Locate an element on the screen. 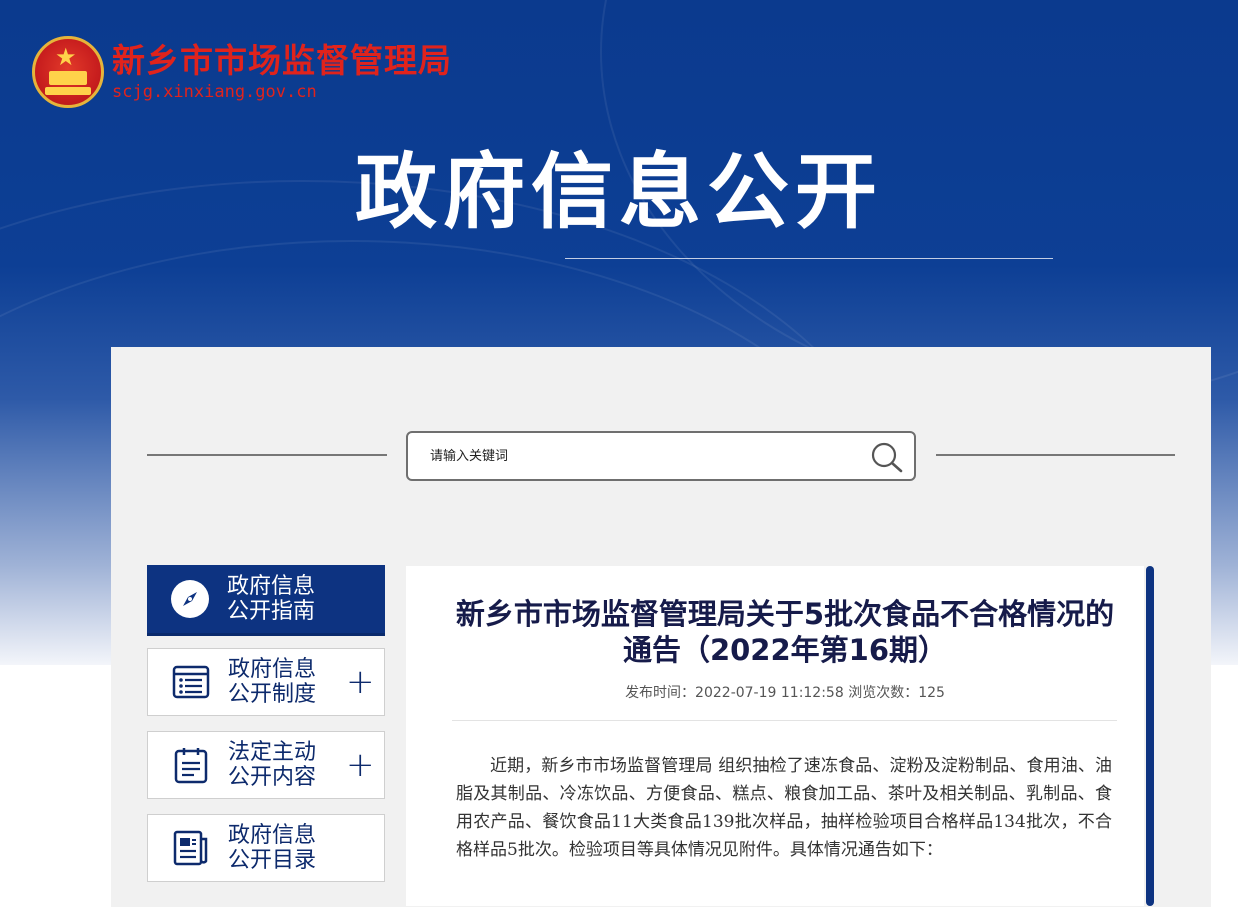 The image size is (1238, 907). search-box is located at coordinates (661, 456).